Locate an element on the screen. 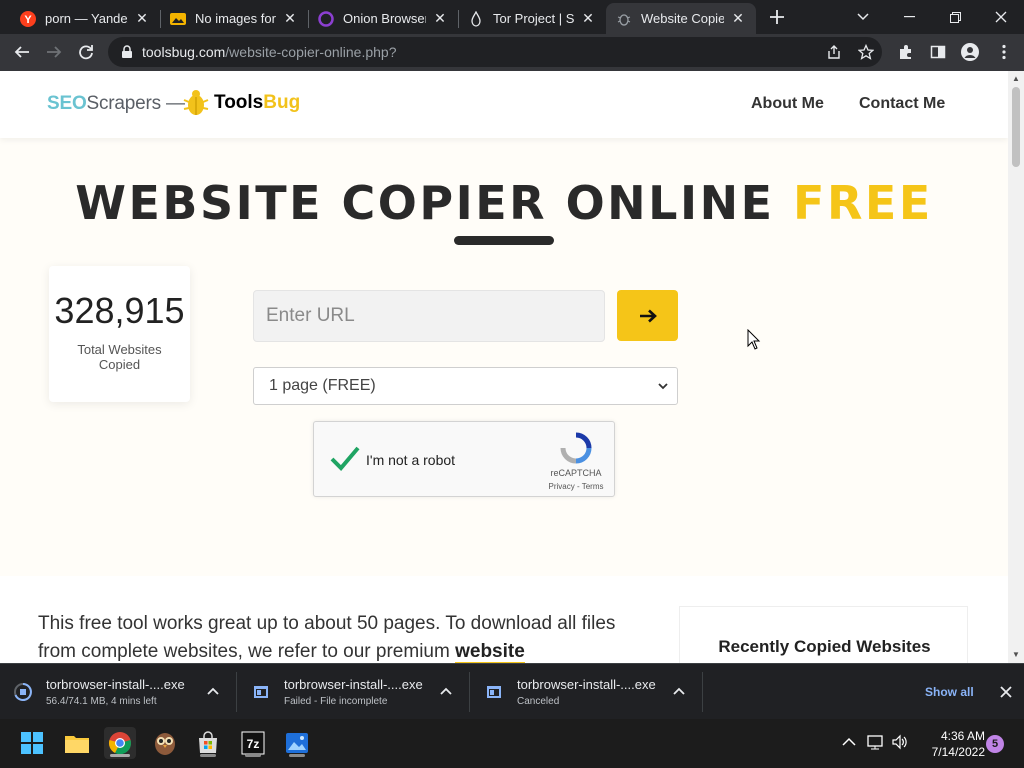 The height and width of the screenshot is (768, 1024). submit-button is located at coordinates (647, 315).